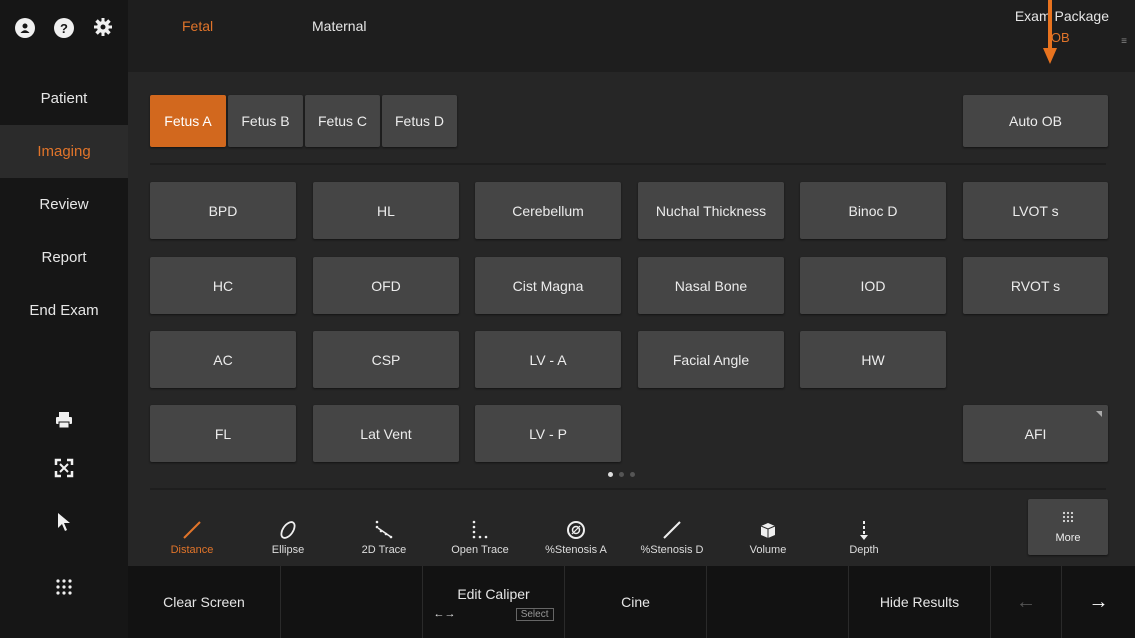 Image resolution: width=1135 pixels, height=638 pixels. Describe the element at coordinates (548, 210) in the screenshot. I see `measure-cerebellum-button: Cerebellum` at that location.